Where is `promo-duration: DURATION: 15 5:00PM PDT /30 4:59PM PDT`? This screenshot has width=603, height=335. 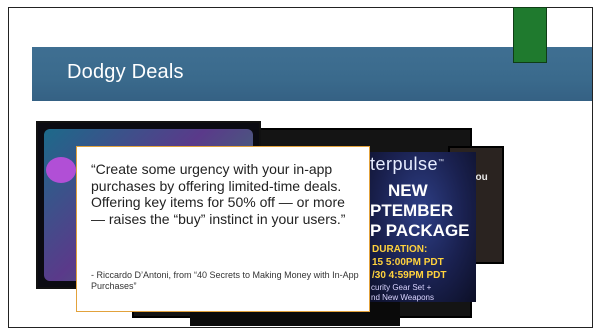 promo-duration: DURATION: 15 5:00PM PDT /30 4:59PM PDT is located at coordinates (409, 262).